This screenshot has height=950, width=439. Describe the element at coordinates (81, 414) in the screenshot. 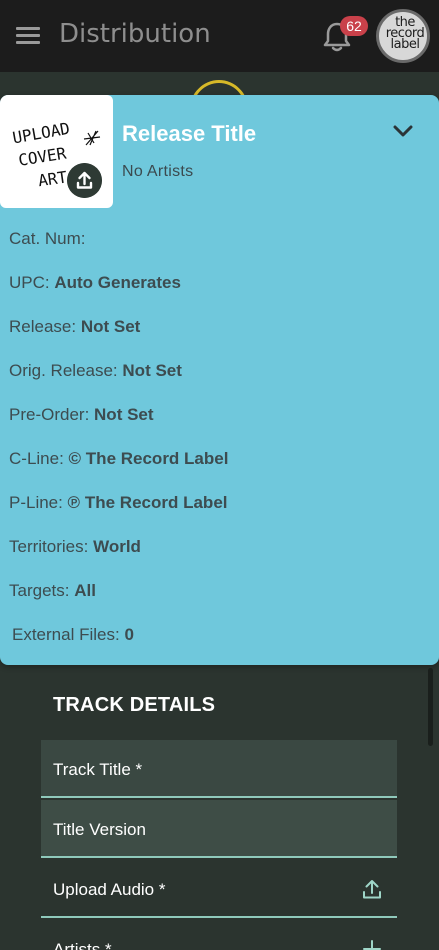

I see `pre-order-date: Pre-Order: Not Set` at that location.